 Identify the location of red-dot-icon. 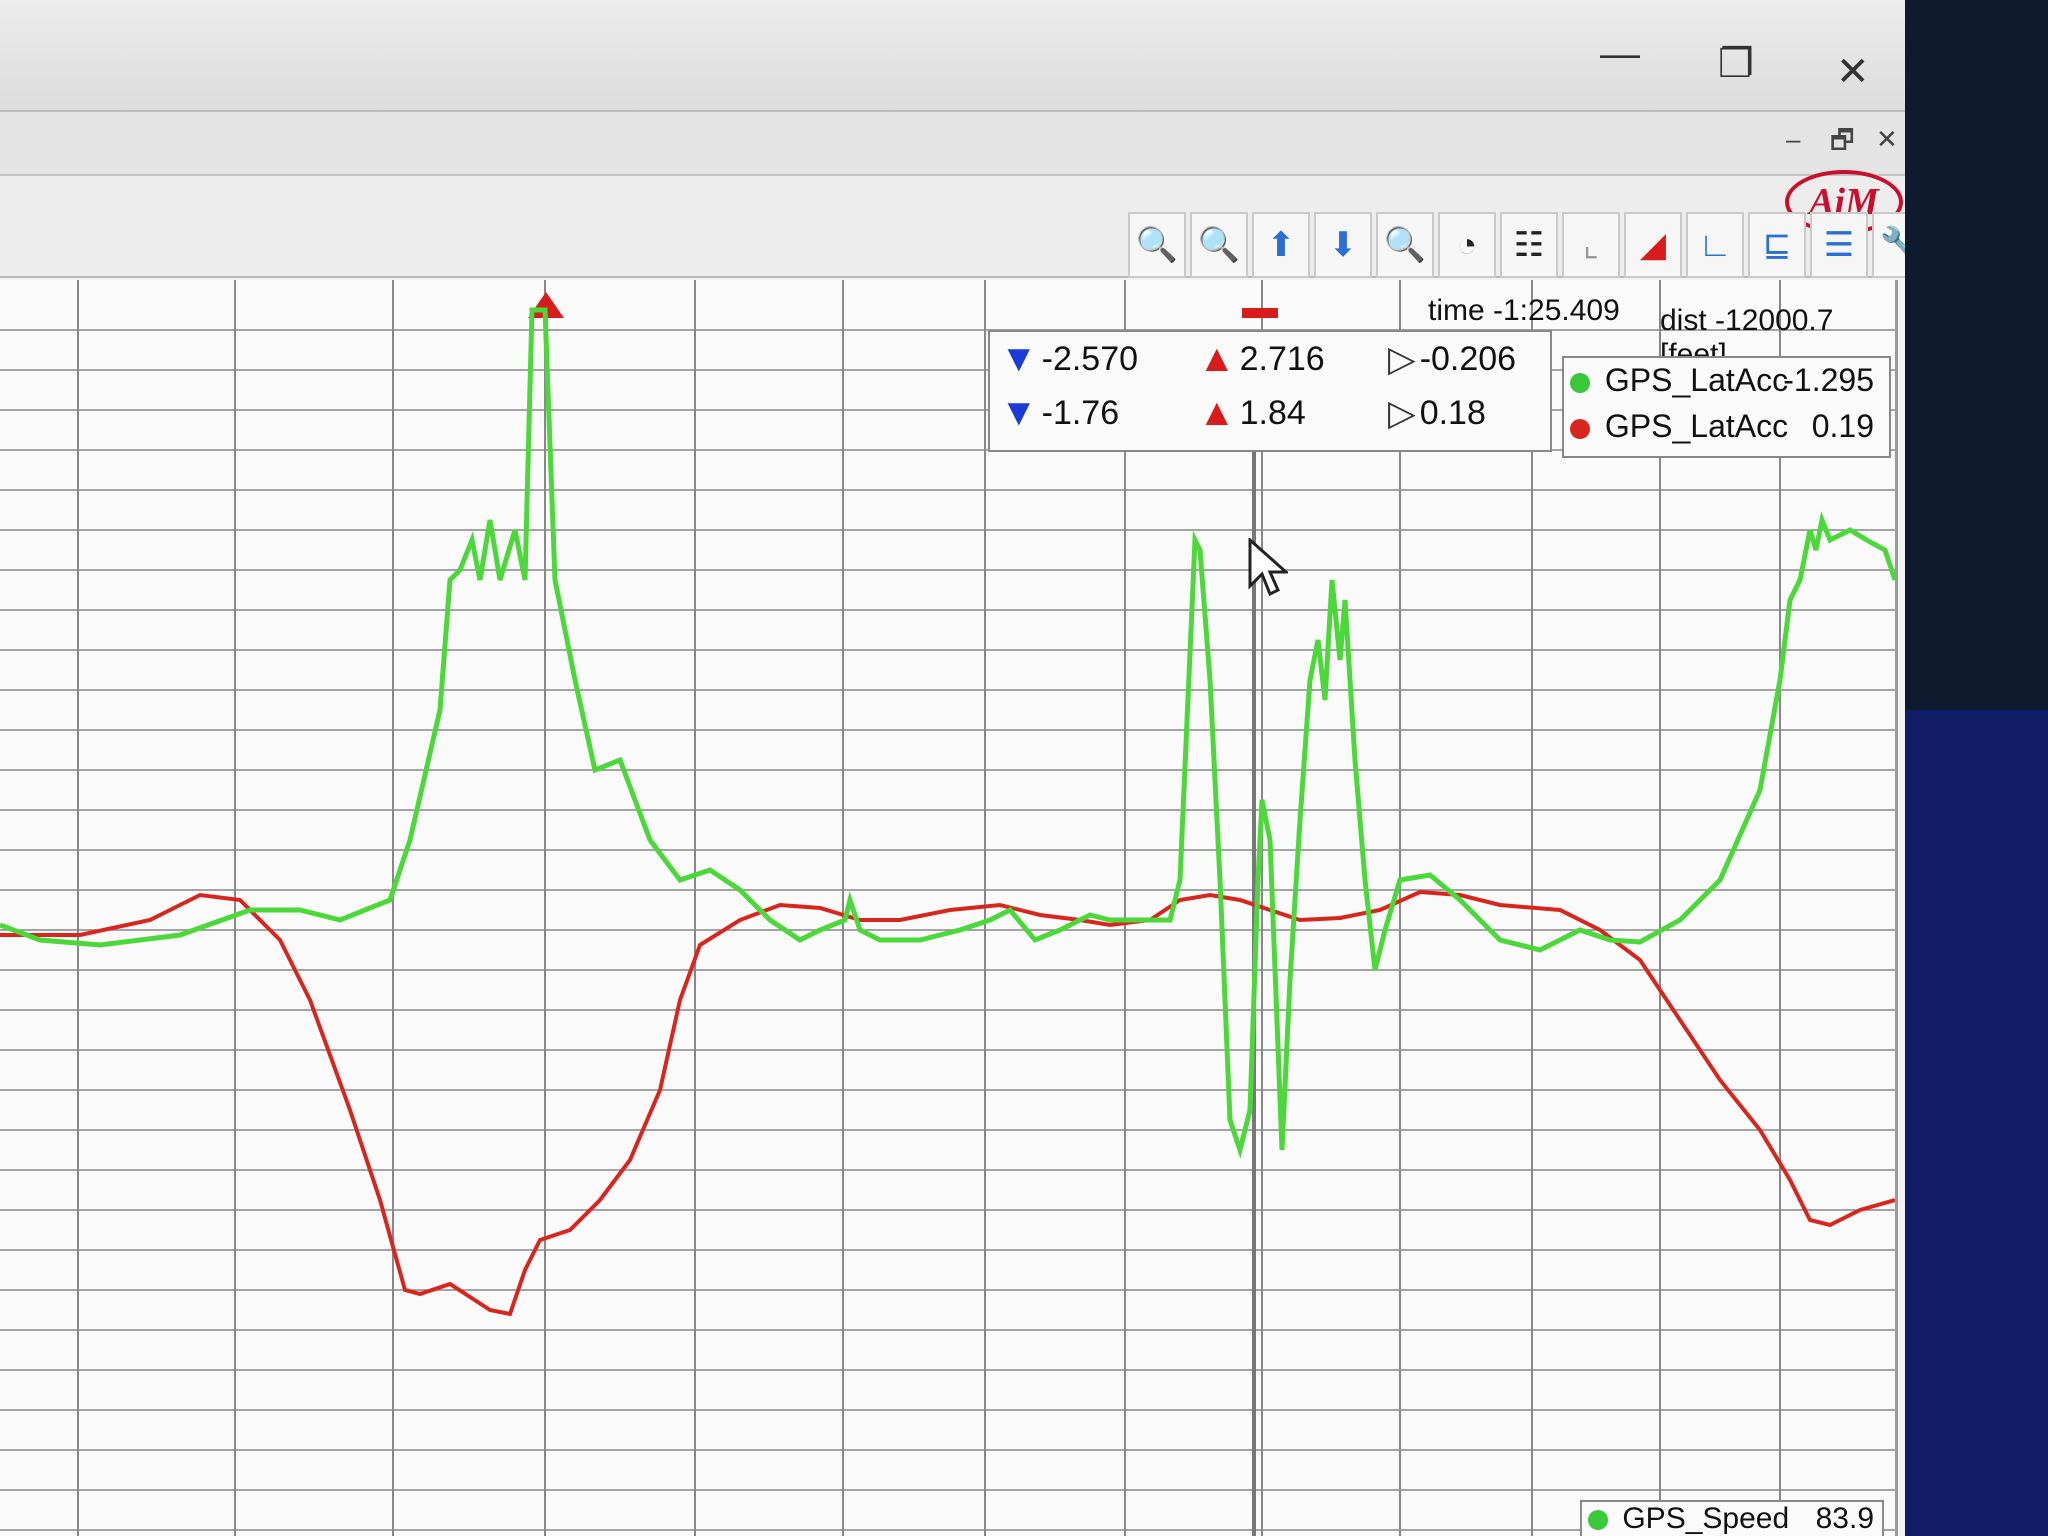
(1580, 428).